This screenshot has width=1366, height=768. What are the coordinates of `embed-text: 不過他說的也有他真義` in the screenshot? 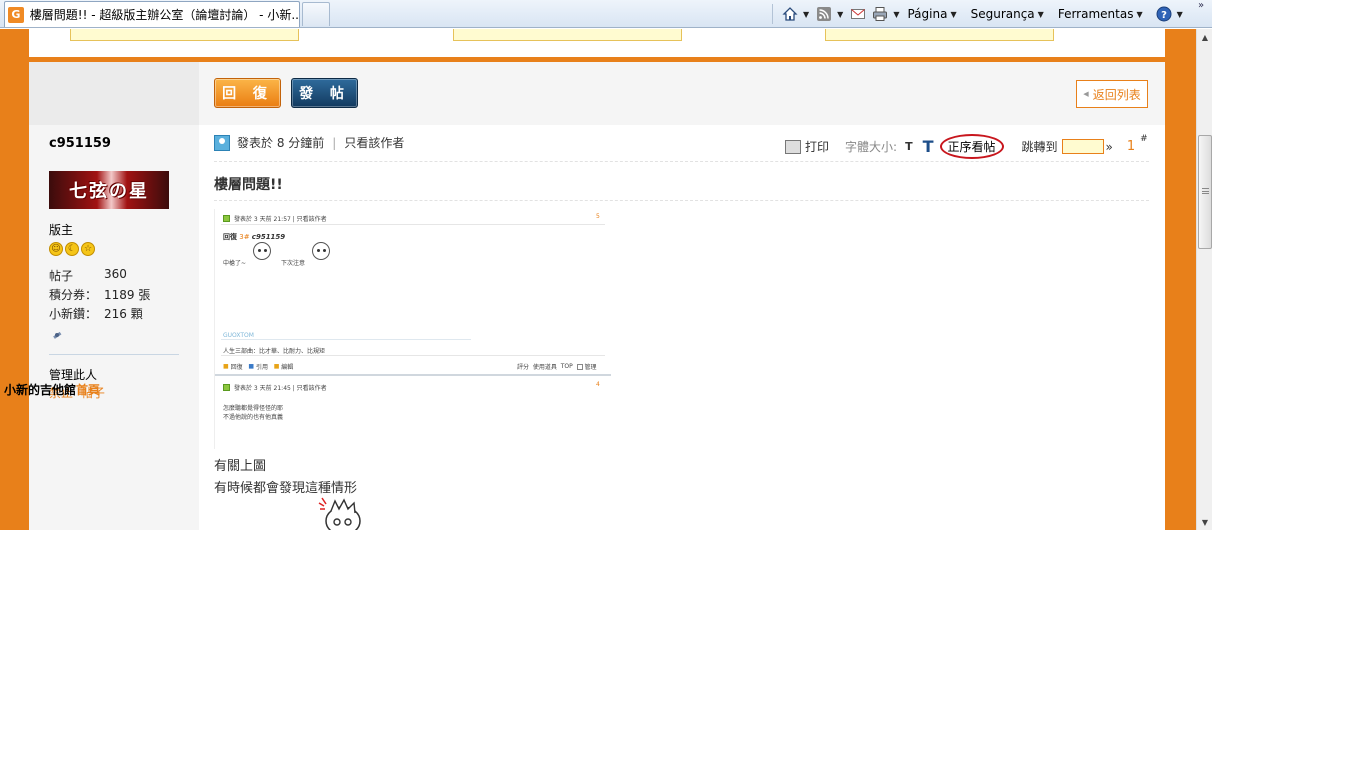 It's located at (253, 417).